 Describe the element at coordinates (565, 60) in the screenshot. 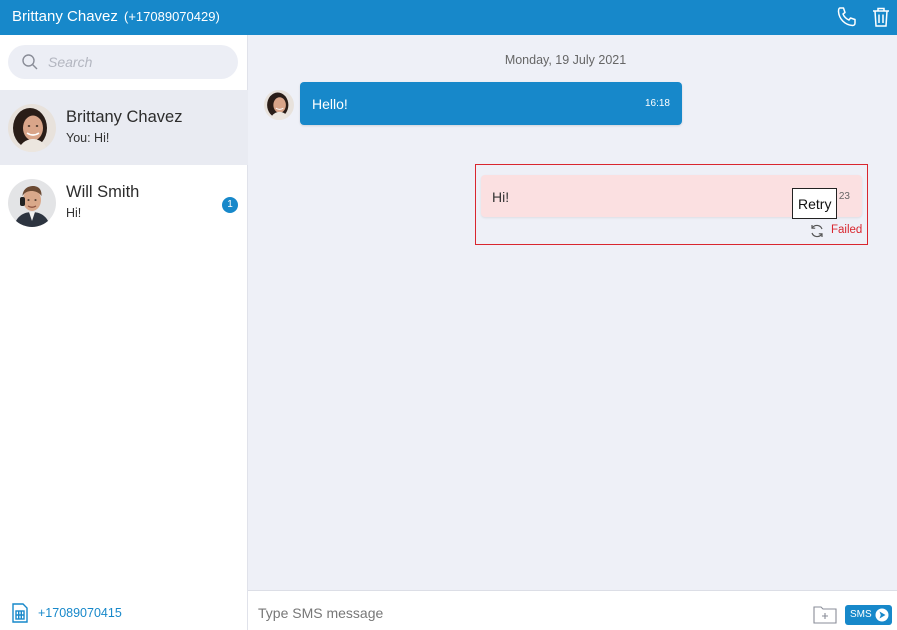

I see `date-separator: Monday, 19 July 2021` at that location.